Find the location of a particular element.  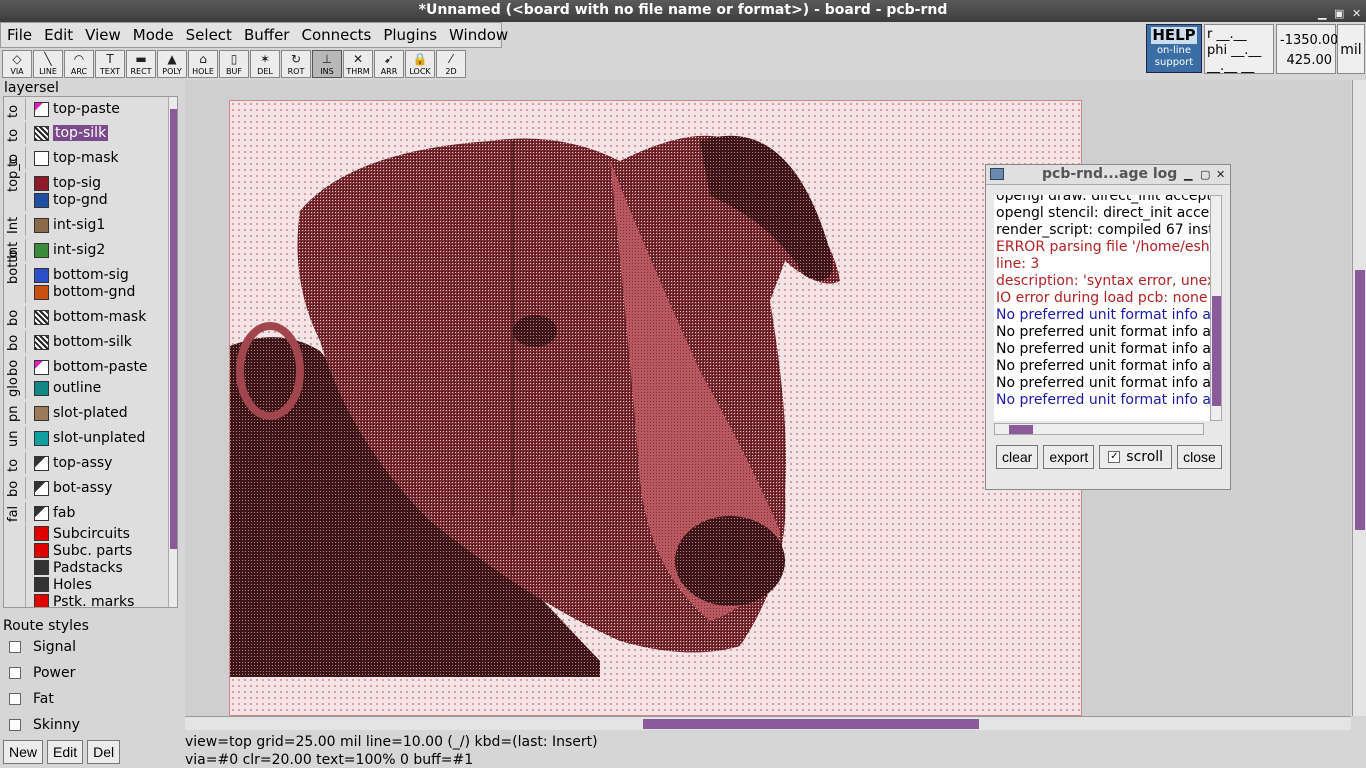

edit-route-style-button: Edit is located at coordinates (65, 752).